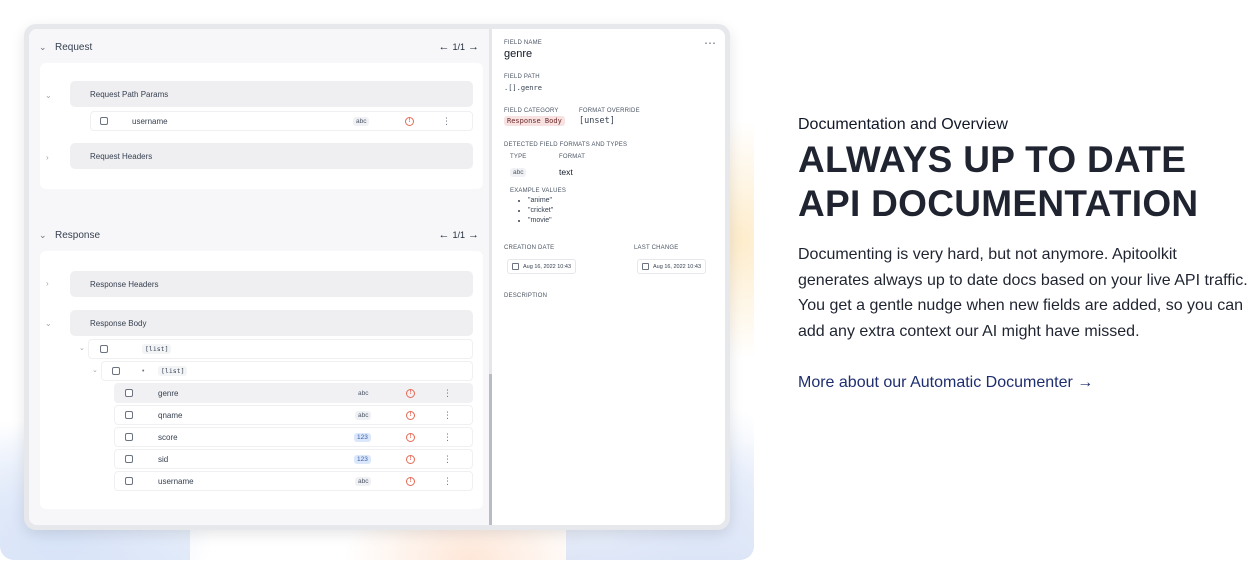 The height and width of the screenshot is (576, 1256). What do you see at coordinates (540, 211) in the screenshot?
I see `example-value: "cricket"` at bounding box center [540, 211].